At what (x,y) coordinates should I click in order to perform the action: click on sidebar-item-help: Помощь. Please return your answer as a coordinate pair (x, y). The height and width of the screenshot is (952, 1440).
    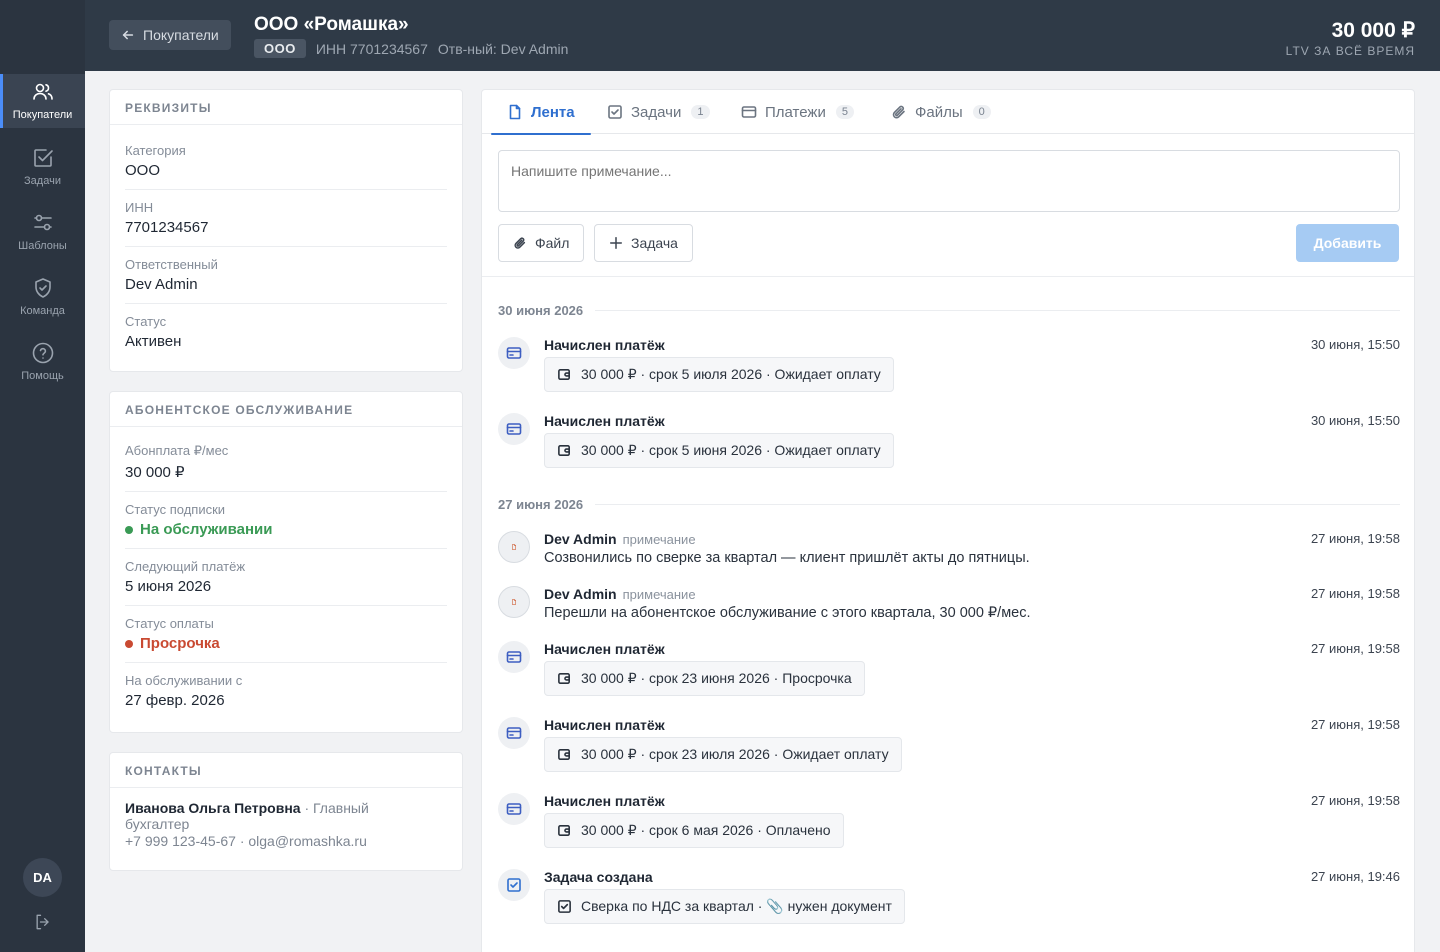
    Looking at the image, I should click on (42, 362).